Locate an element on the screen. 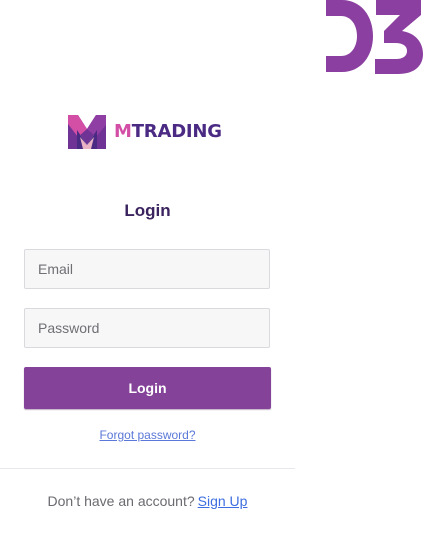  login-button: Login is located at coordinates (147, 388).